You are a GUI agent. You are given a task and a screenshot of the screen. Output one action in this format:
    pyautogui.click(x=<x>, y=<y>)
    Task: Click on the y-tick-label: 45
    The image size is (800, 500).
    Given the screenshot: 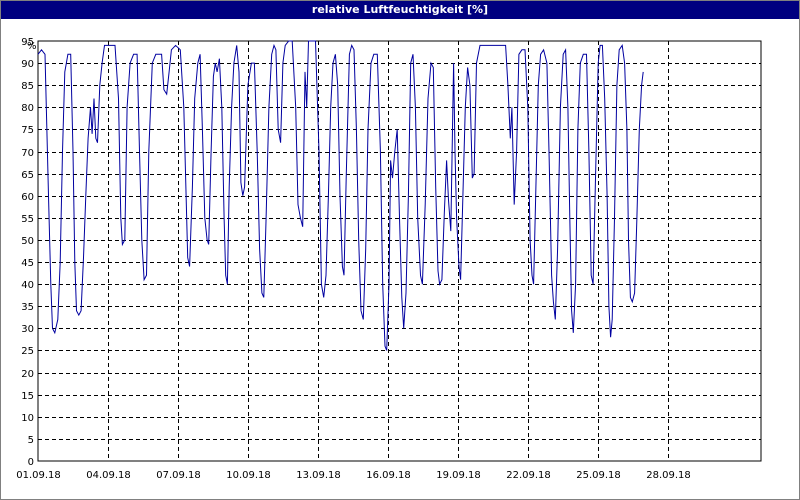 What is the action you would take?
    pyautogui.click(x=27, y=263)
    